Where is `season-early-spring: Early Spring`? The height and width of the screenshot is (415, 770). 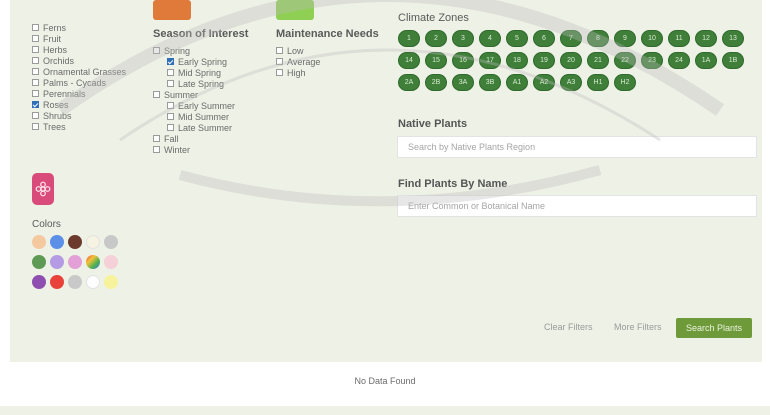
season-early-spring: Early Spring is located at coordinates (197, 61).